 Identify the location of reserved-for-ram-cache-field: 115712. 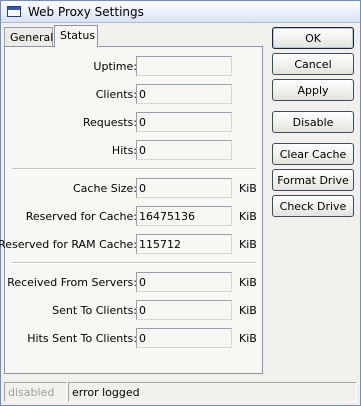
(184, 244).